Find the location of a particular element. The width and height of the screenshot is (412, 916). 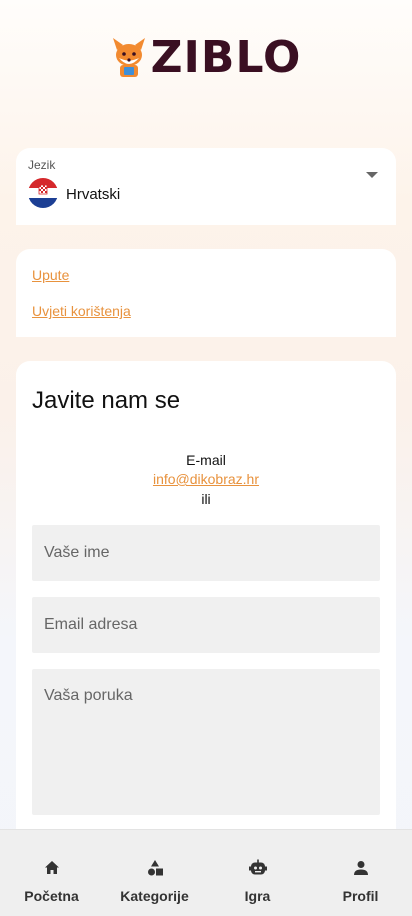

language-value: Hrvatski is located at coordinates (93, 194).